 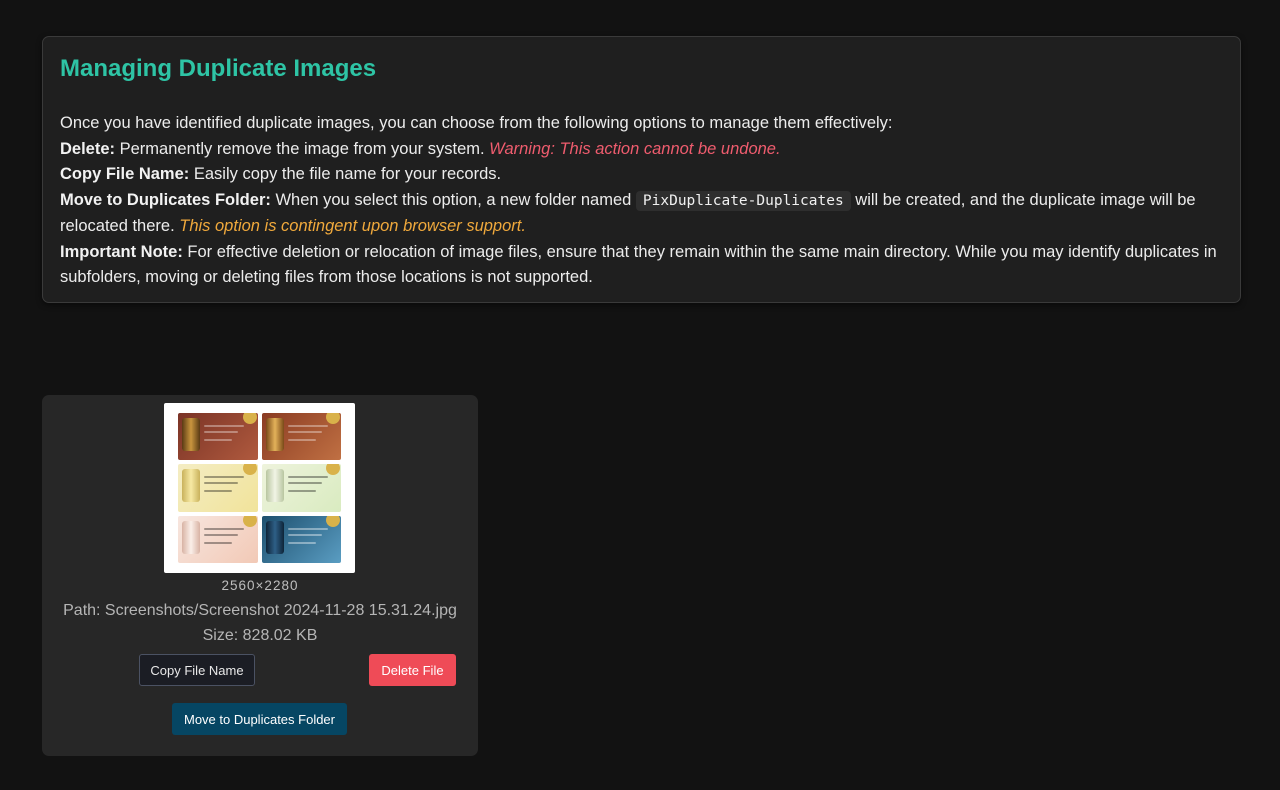 What do you see at coordinates (259, 719) in the screenshot?
I see `move-to-duplicates-folder-button: Move to Duplicates Folder` at bounding box center [259, 719].